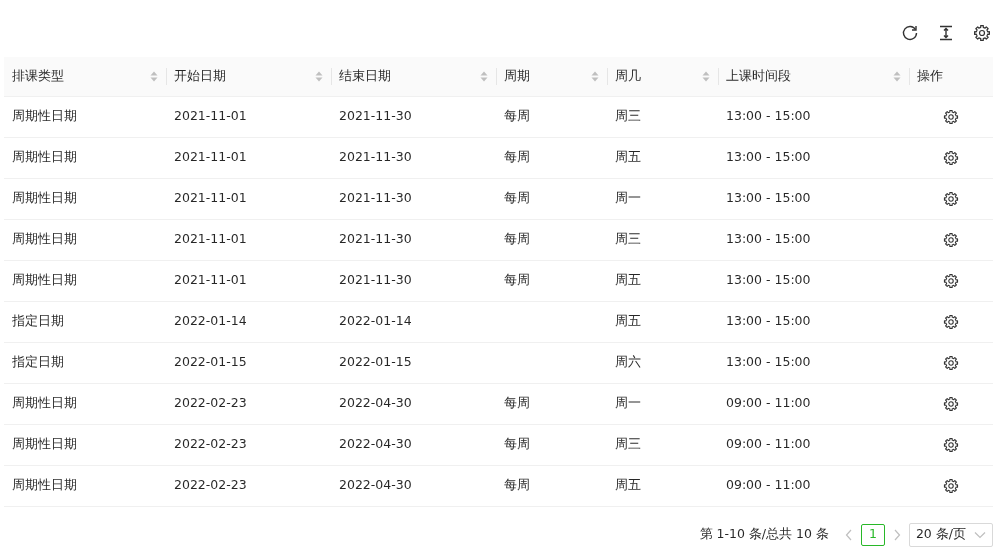  Describe the element at coordinates (365, 76) in the screenshot. I see `column-header: 结束日期` at that location.